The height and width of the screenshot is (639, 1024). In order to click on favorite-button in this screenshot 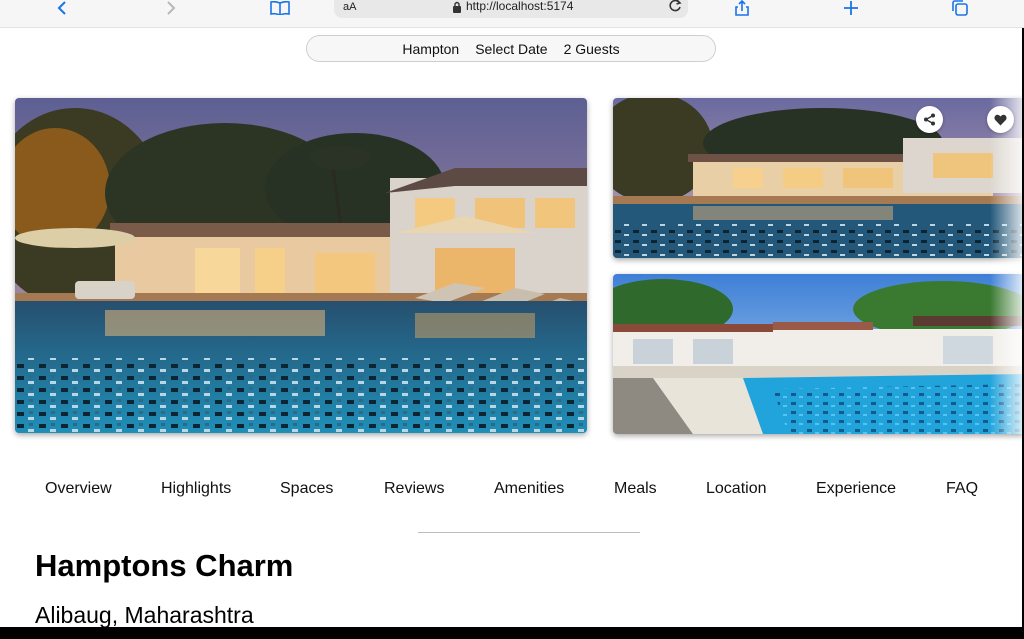, I will do `click(1000, 119)`.